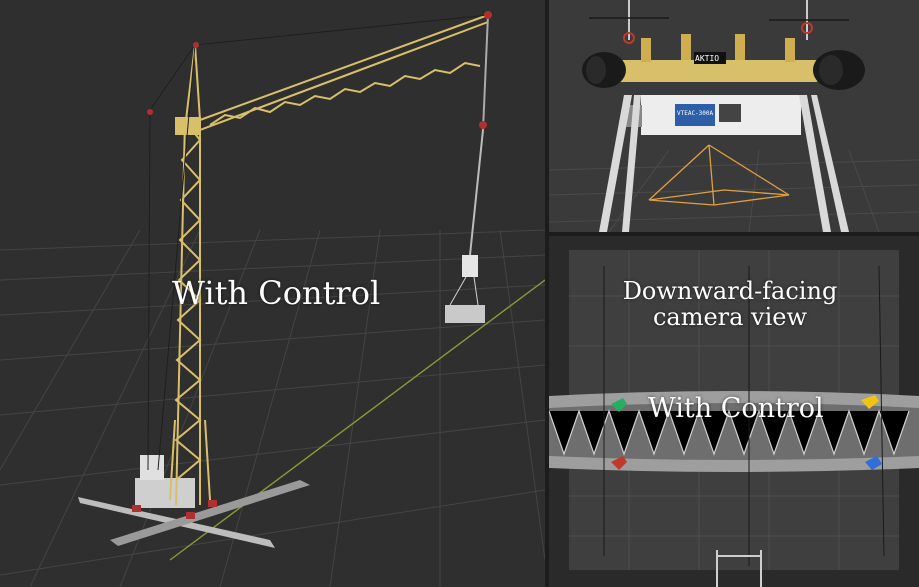  What do you see at coordinates (695, 113) in the screenshot?
I see `device-label: VTEAC-300A` at bounding box center [695, 113].